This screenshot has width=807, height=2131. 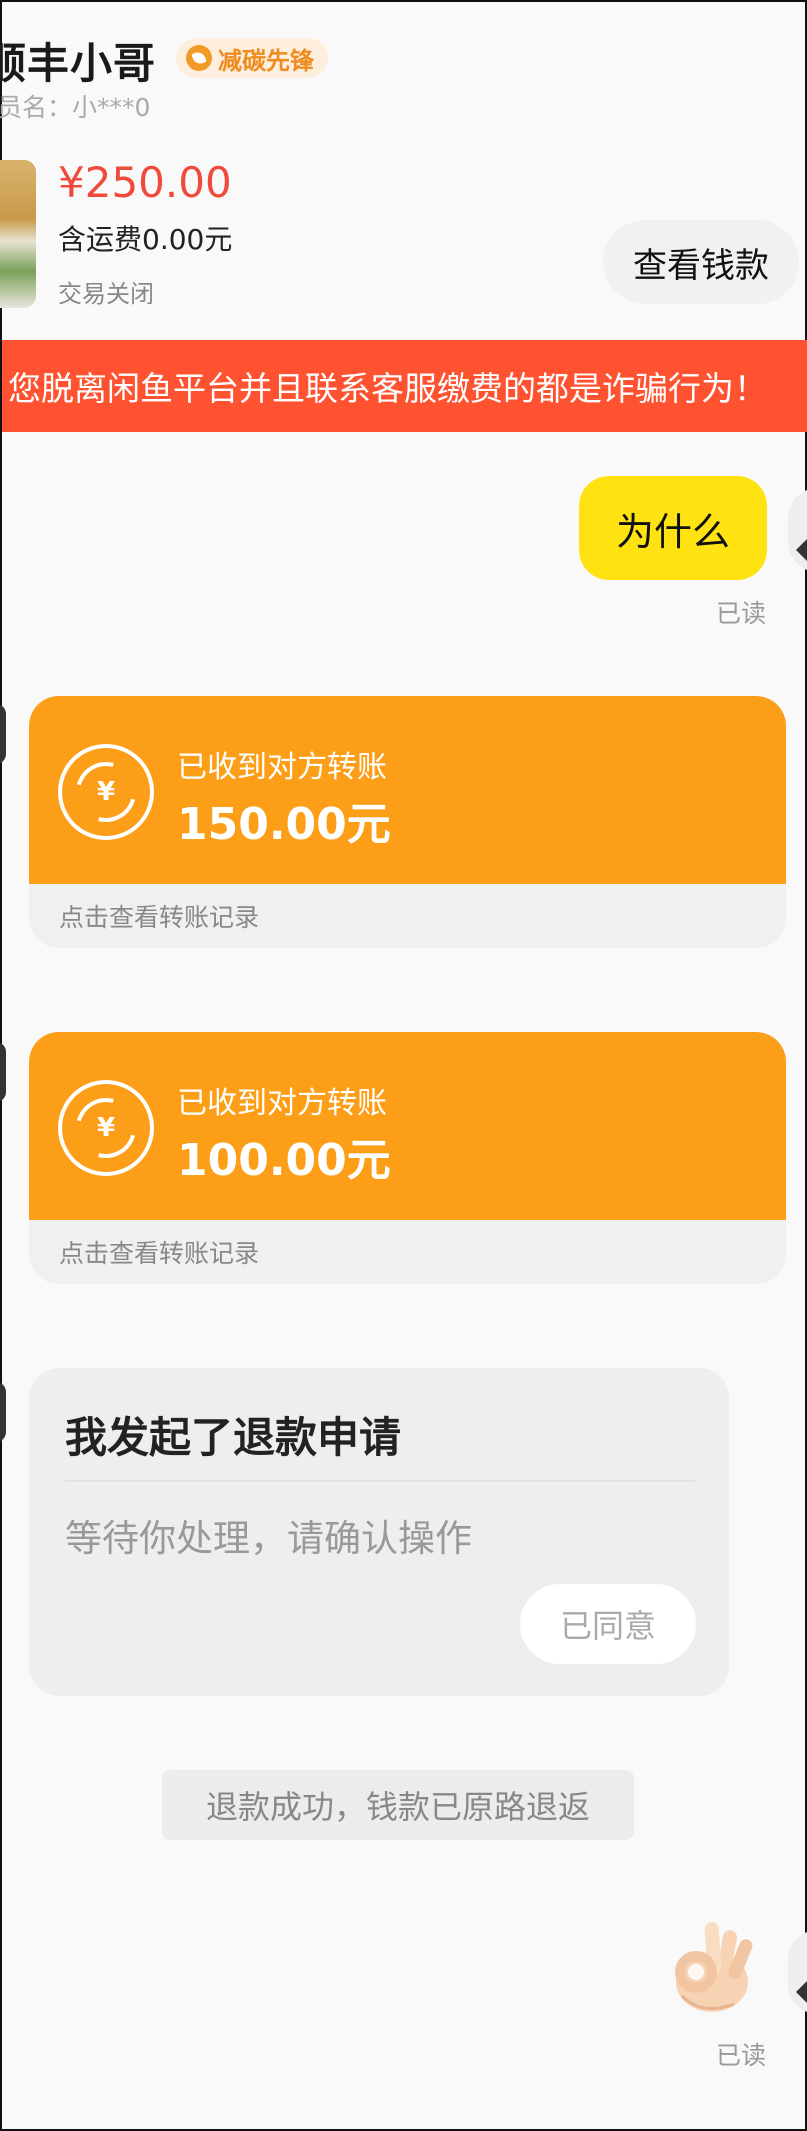 What do you see at coordinates (407, 1158) in the screenshot?
I see `transfer-card: ¥ 已收到对方转账 100.00元 点击查看转账记录` at bounding box center [407, 1158].